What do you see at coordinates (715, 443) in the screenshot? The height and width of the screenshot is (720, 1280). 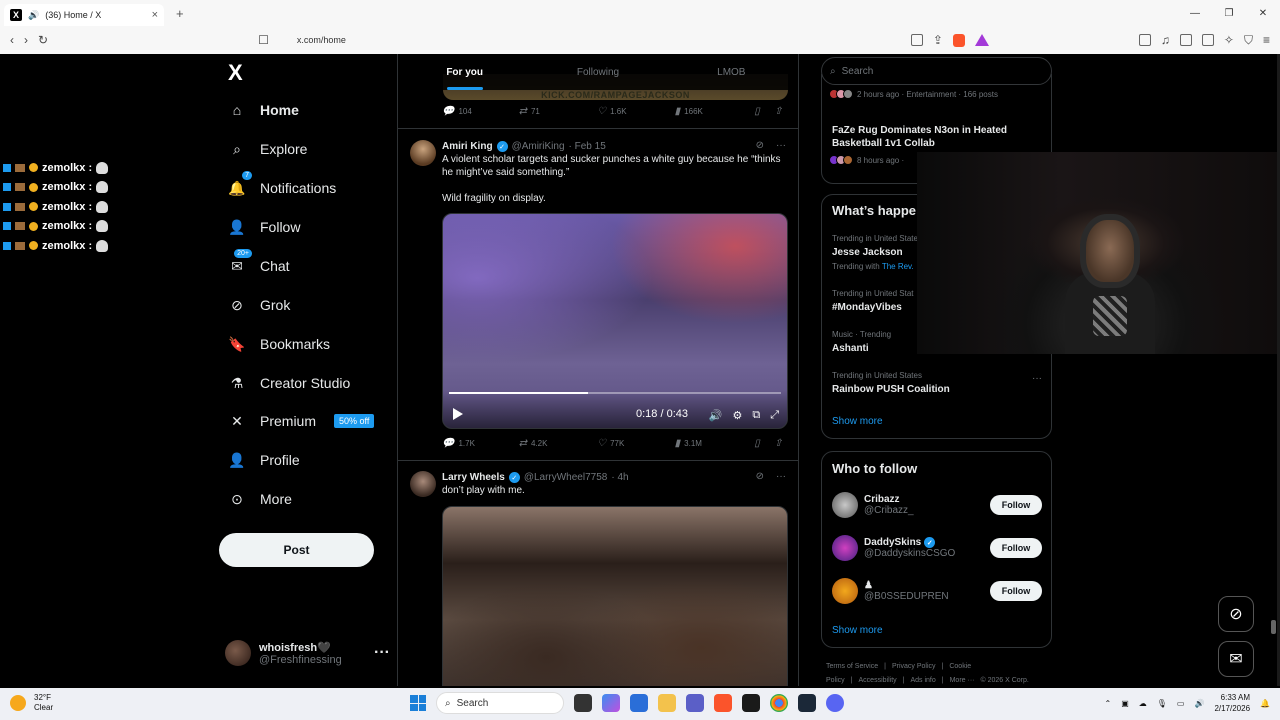 I see `views-button: ▮ 3.1M` at bounding box center [715, 443].